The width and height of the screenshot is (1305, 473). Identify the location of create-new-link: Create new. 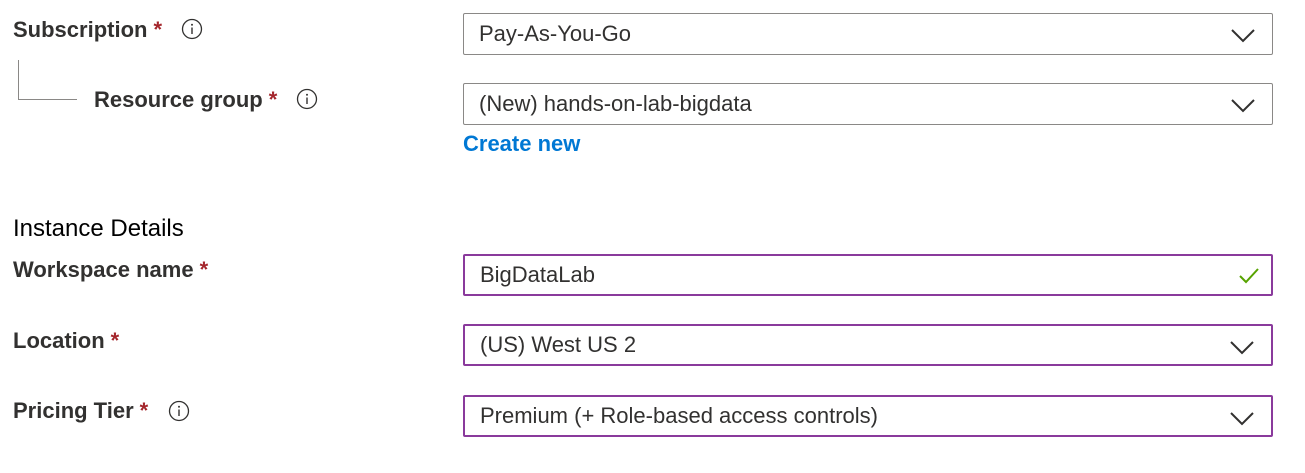
(521, 144).